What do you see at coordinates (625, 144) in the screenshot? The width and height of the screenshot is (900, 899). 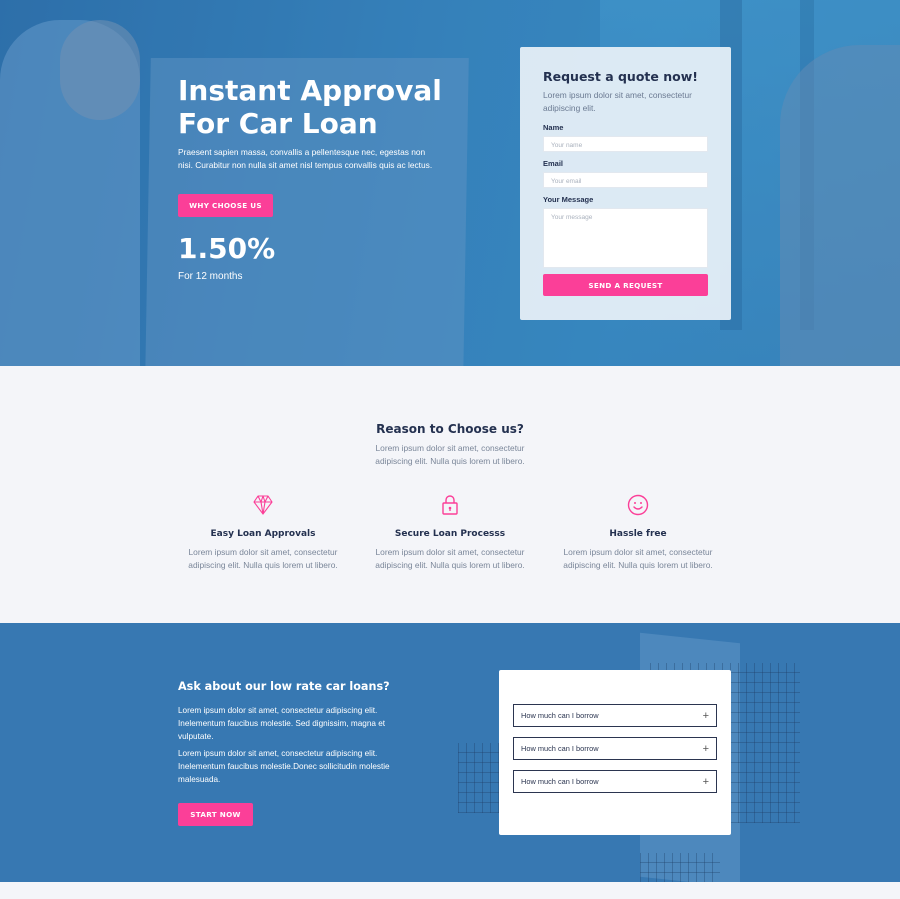 I see `name-field: Your name` at bounding box center [625, 144].